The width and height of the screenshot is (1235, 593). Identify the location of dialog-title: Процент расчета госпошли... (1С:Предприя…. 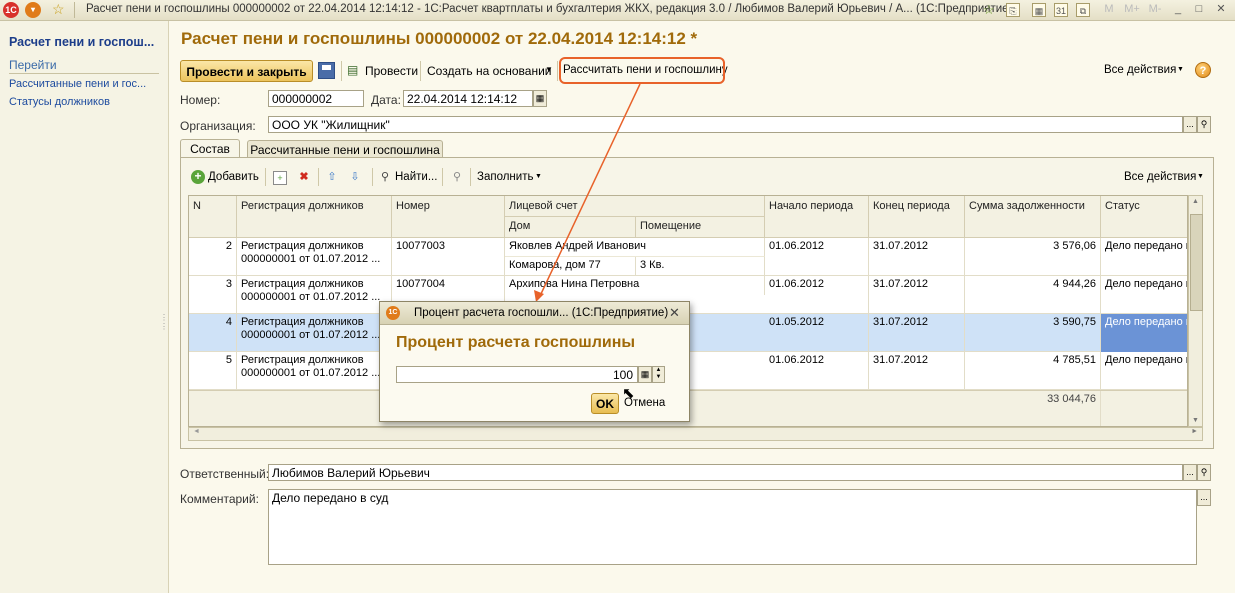
(541, 313).